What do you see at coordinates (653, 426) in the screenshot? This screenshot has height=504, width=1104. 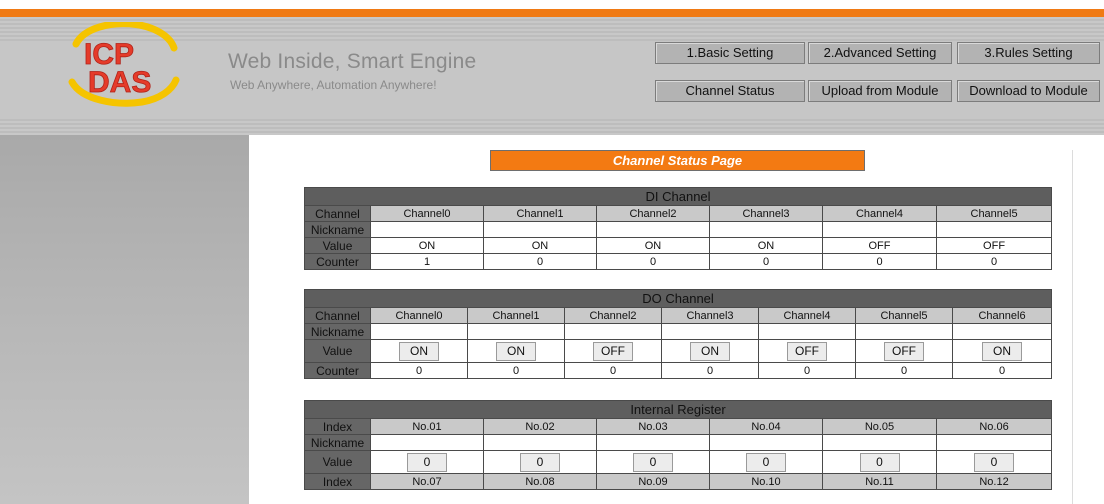 I see `ir-index-cell: No.03` at bounding box center [653, 426].